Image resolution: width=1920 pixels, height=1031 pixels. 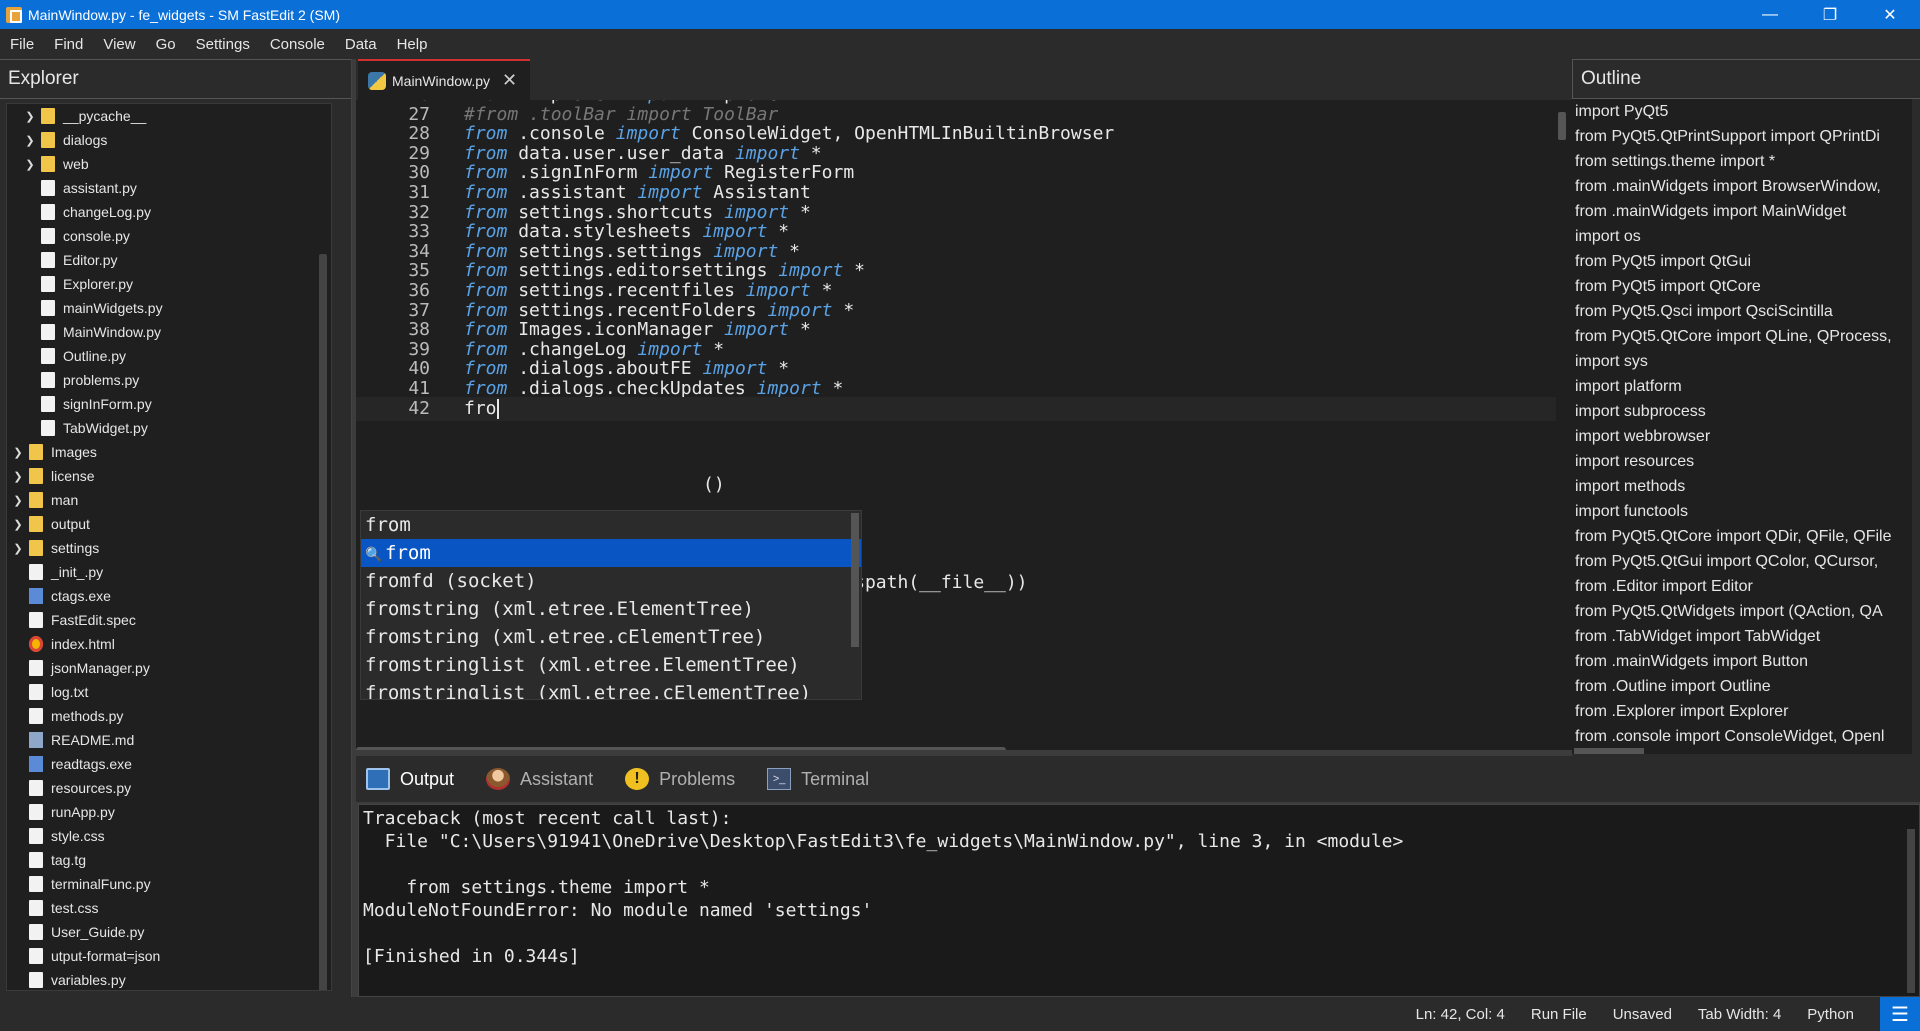 I want to click on tree-item: README.md, so click(x=169, y=740).